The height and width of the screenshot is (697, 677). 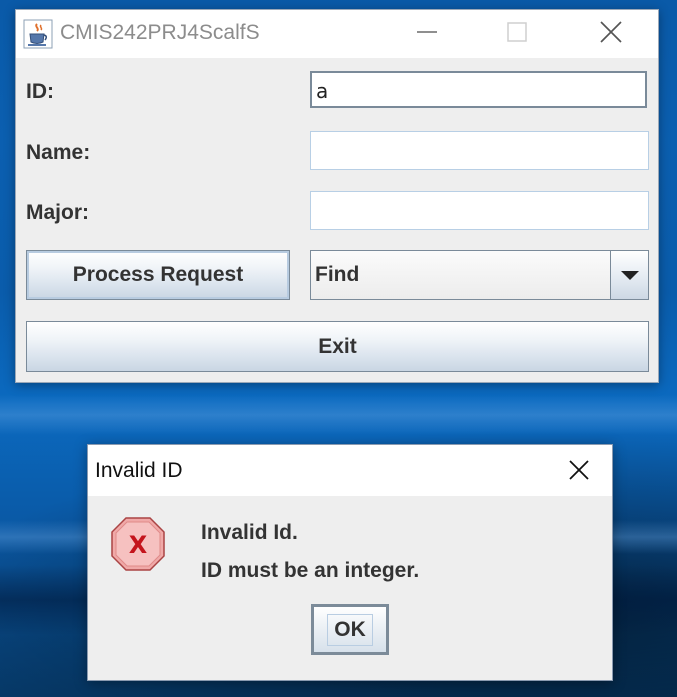 What do you see at coordinates (337, 34) in the screenshot?
I see `main-window-titlebar: CMIS242PRJ4ScalfS` at bounding box center [337, 34].